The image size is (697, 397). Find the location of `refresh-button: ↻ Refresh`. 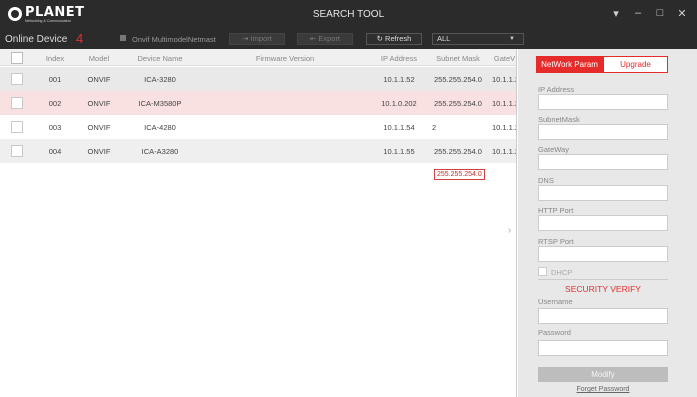

refresh-button: ↻ Refresh is located at coordinates (394, 39).